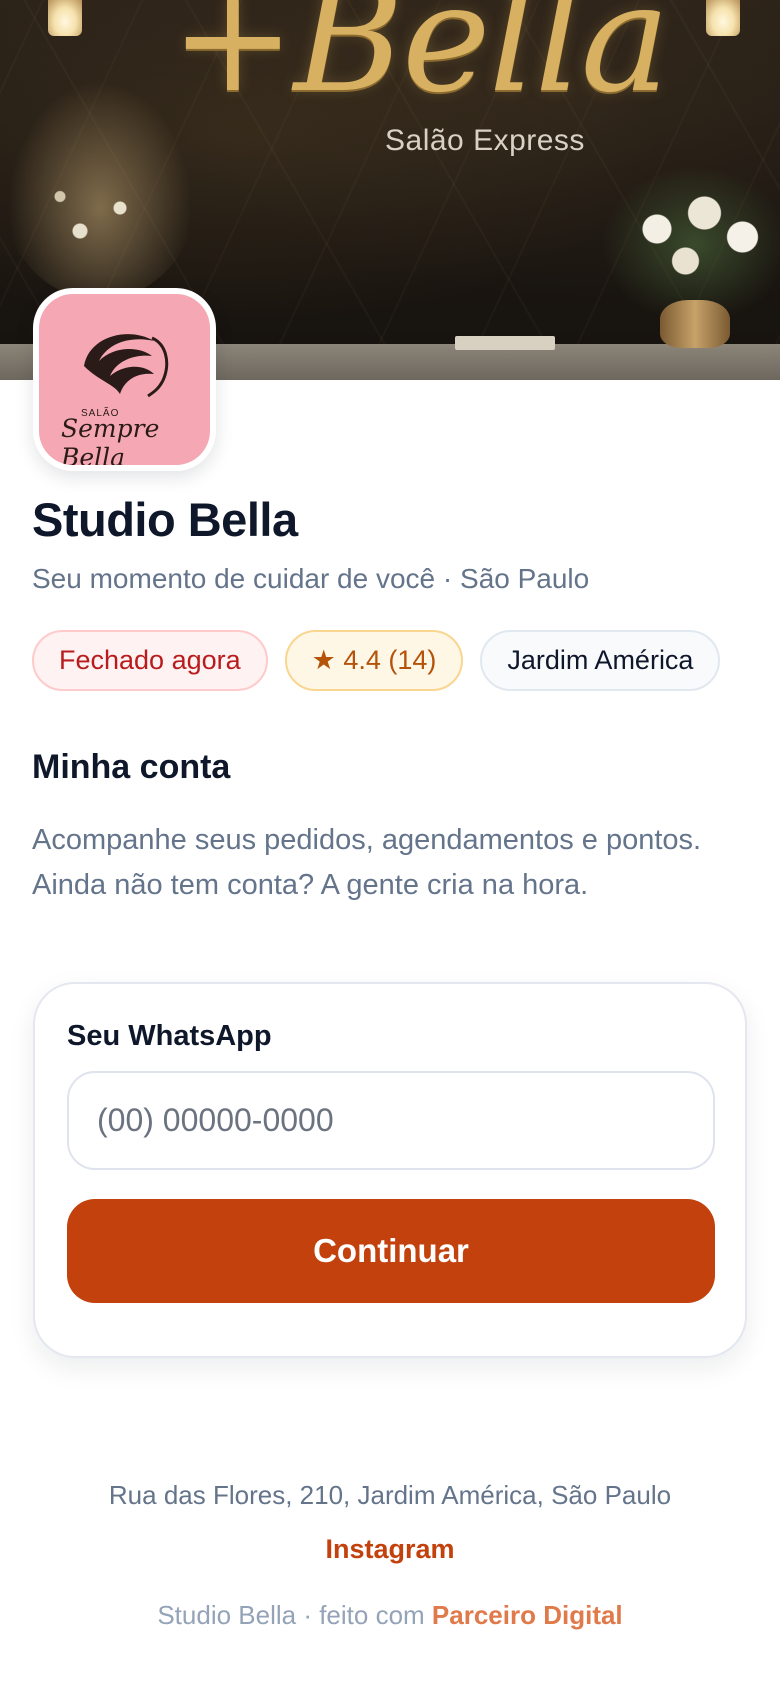 The image size is (780, 1688). I want to click on cover-brand-subtitle: Salão Express, so click(485, 140).